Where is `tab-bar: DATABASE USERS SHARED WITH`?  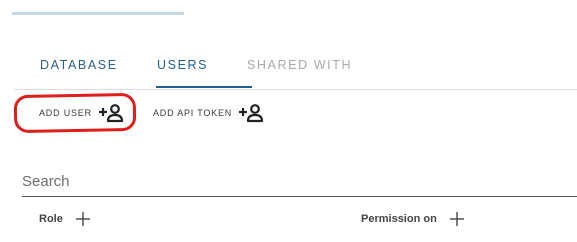 tab-bar: DATABASE USERS SHARED WITH is located at coordinates (299, 72).